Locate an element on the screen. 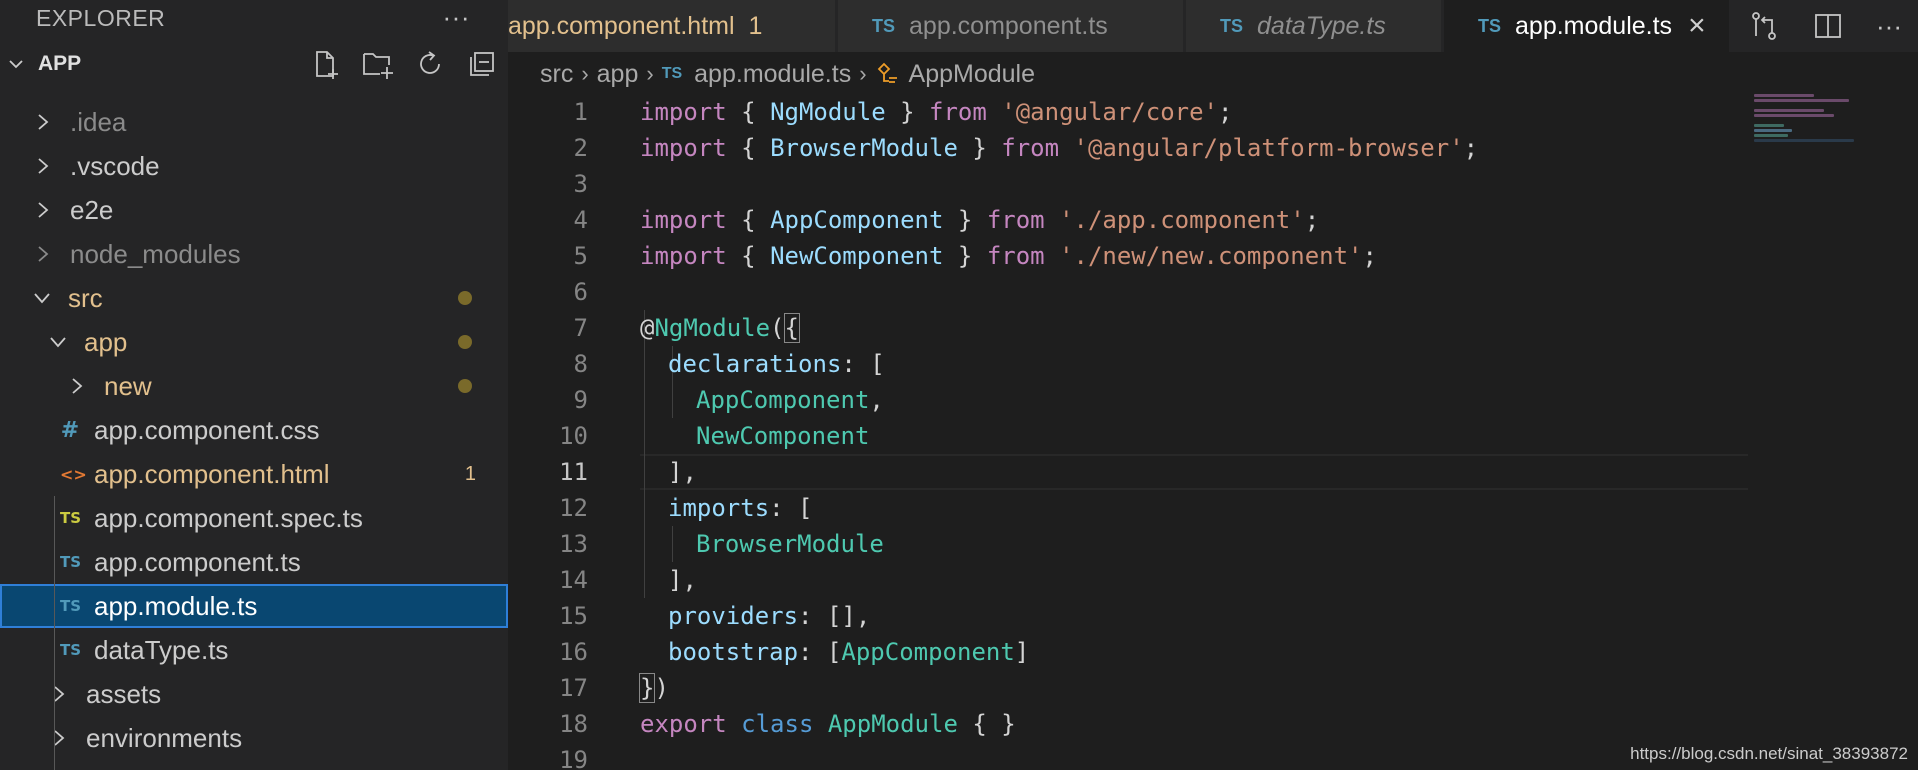  split-editor-icon is located at coordinates (1828, 26).